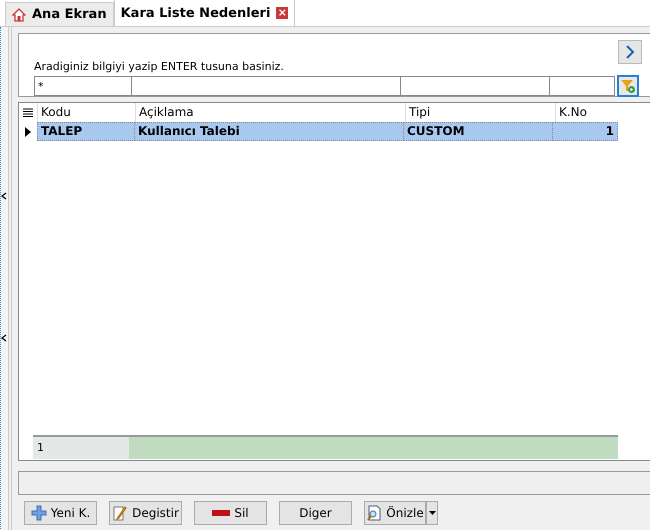 This screenshot has width=650, height=530. Describe the element at coordinates (159, 66) in the screenshot. I see `search-hint: Aradiginiz bilgiyi yazip ENTER tusuna basiniz.` at that location.